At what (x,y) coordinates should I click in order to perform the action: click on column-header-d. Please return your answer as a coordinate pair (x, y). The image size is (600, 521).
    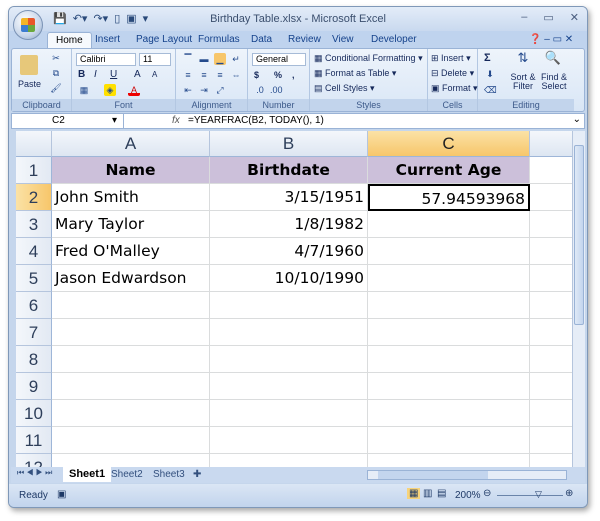
    Looking at the image, I should click on (551, 144).